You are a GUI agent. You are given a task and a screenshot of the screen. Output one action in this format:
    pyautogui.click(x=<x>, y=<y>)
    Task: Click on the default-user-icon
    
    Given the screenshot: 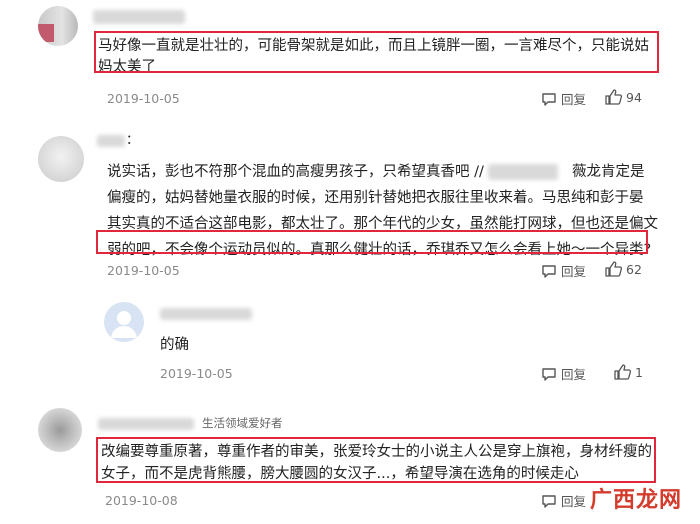 What is the action you would take?
    pyautogui.click(x=124, y=324)
    